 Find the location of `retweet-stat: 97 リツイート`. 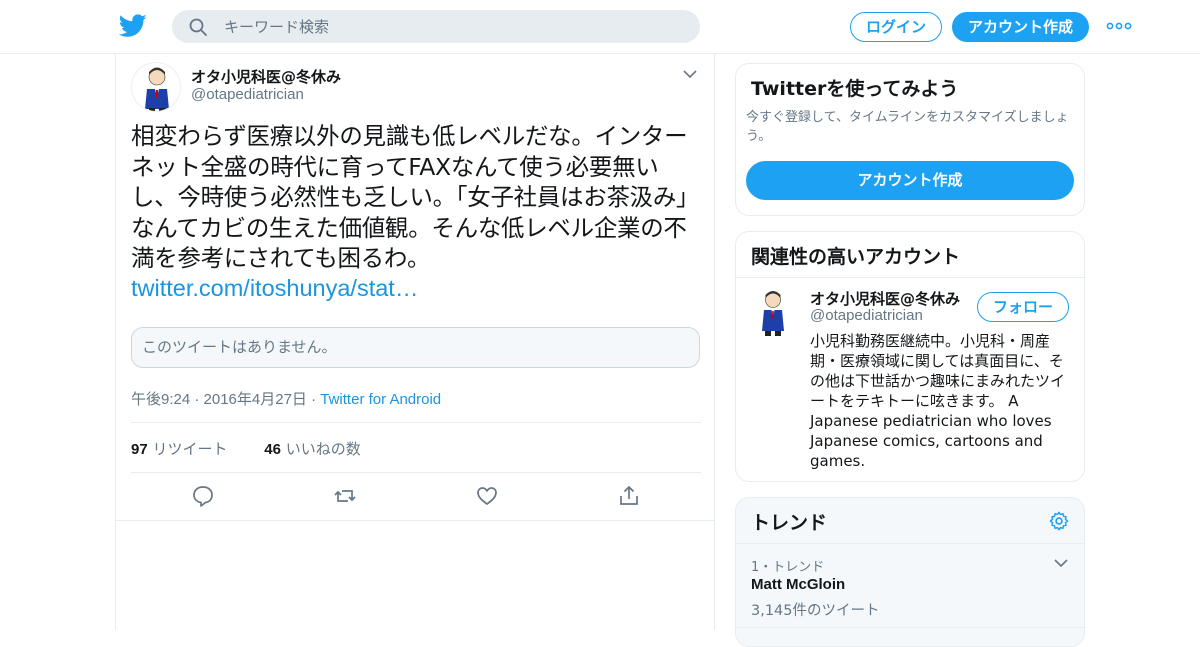

retweet-stat: 97 リツイート is located at coordinates (179, 449).